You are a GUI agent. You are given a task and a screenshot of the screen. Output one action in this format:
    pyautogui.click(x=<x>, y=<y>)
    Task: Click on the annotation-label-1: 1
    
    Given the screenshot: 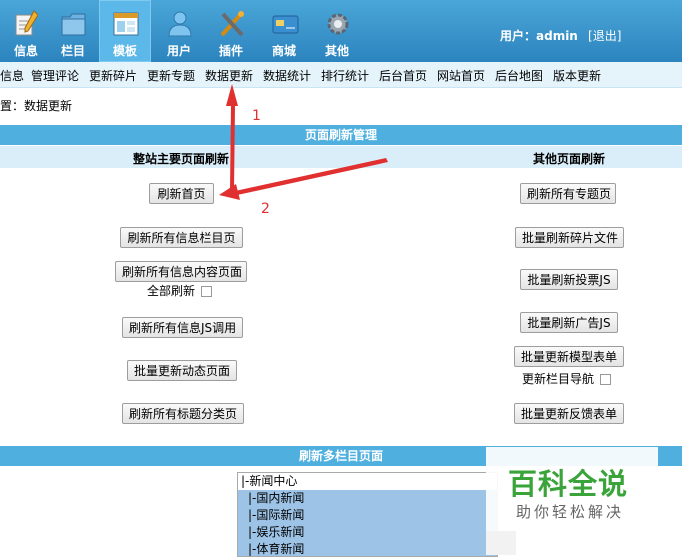 What is the action you would take?
    pyautogui.click(x=256, y=116)
    